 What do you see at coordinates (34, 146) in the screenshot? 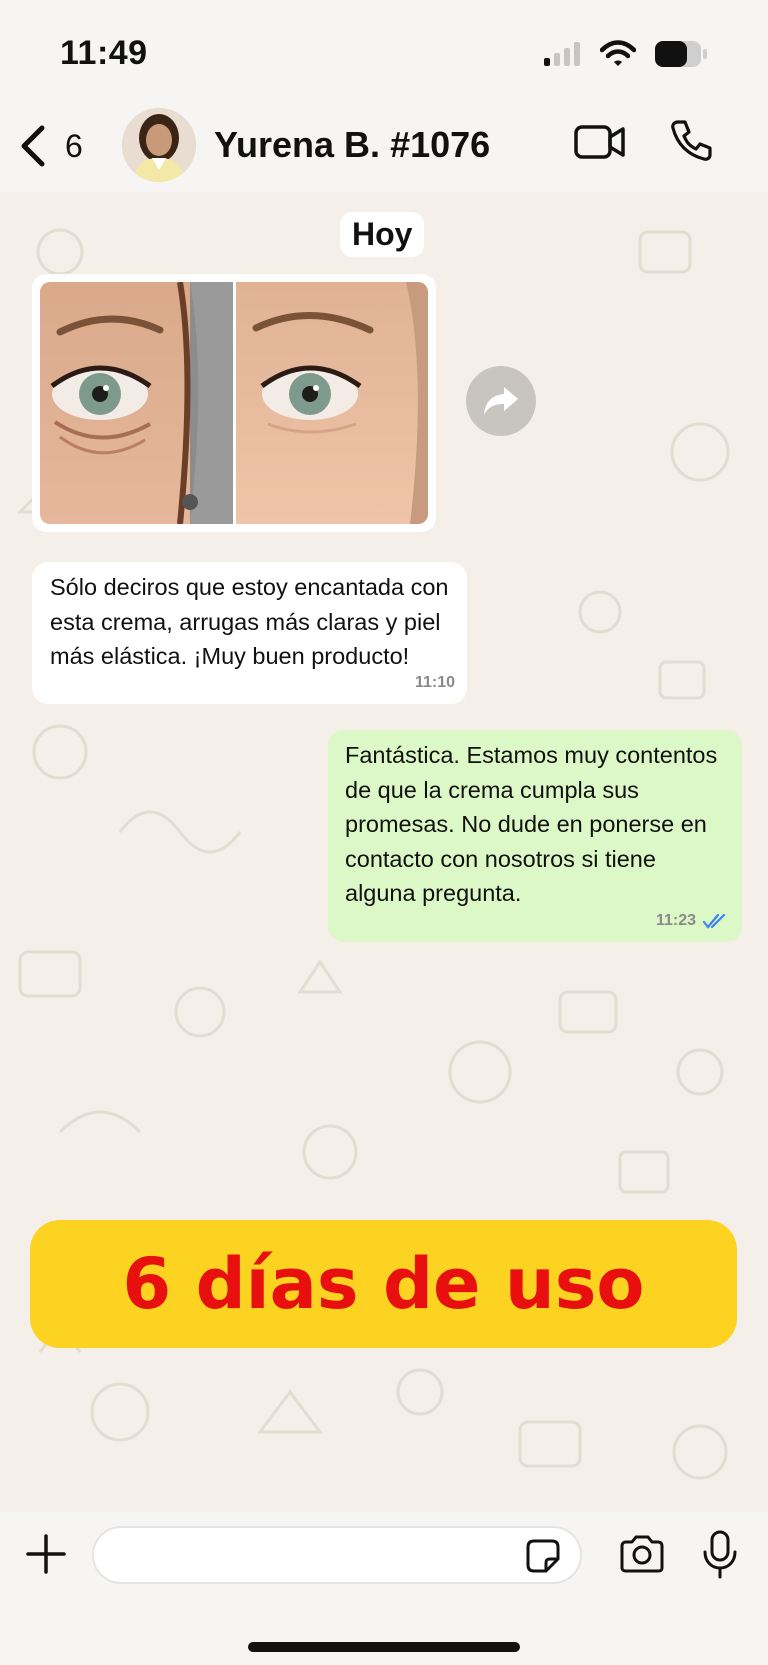
I see `back-chevron-icon` at bounding box center [34, 146].